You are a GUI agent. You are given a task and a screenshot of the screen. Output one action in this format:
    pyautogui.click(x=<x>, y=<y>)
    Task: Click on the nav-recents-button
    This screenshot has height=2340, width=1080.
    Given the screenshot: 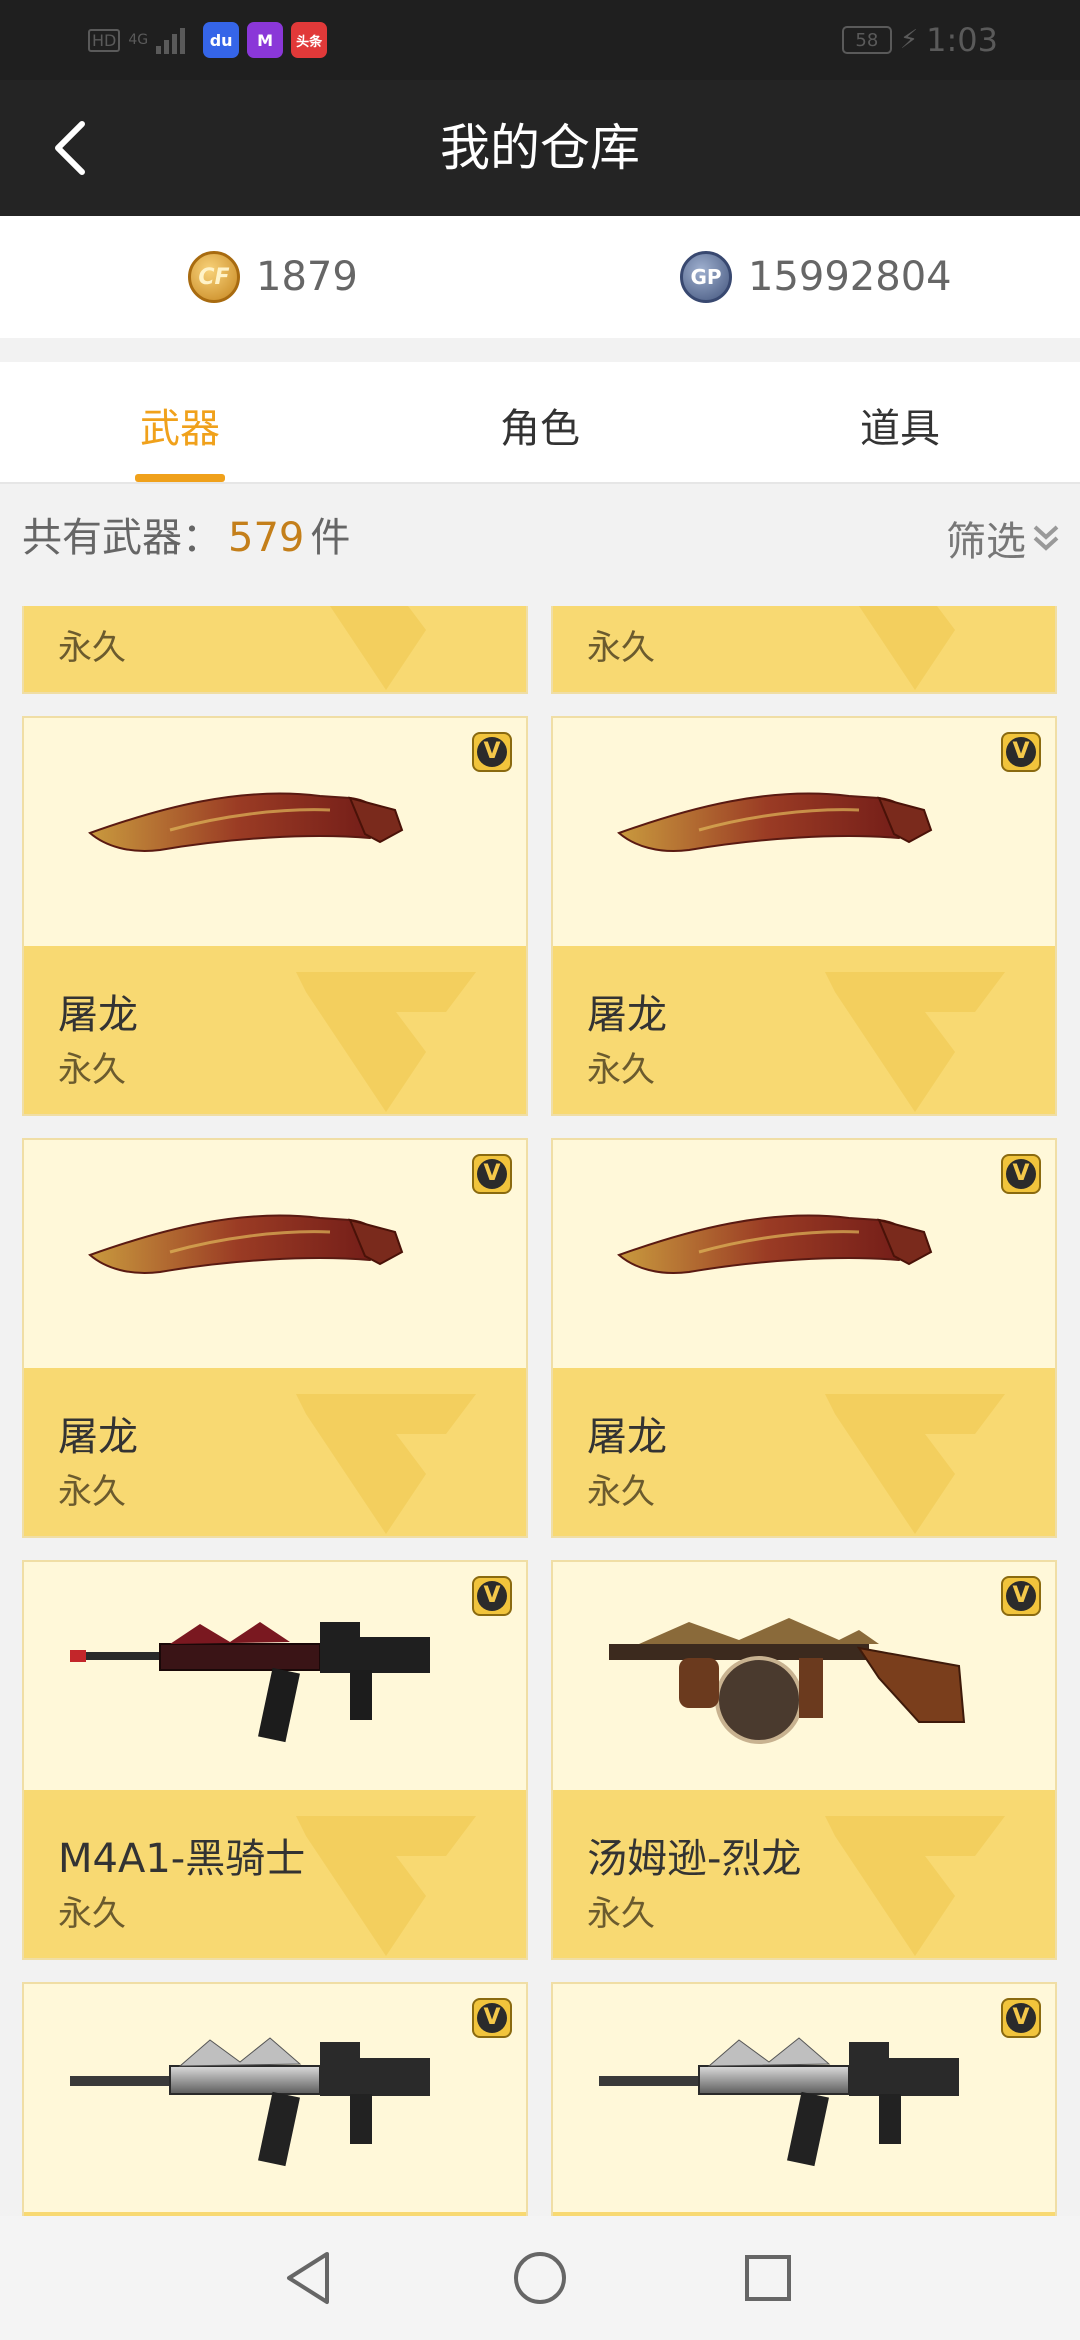 What is the action you would take?
    pyautogui.click(x=768, y=2278)
    